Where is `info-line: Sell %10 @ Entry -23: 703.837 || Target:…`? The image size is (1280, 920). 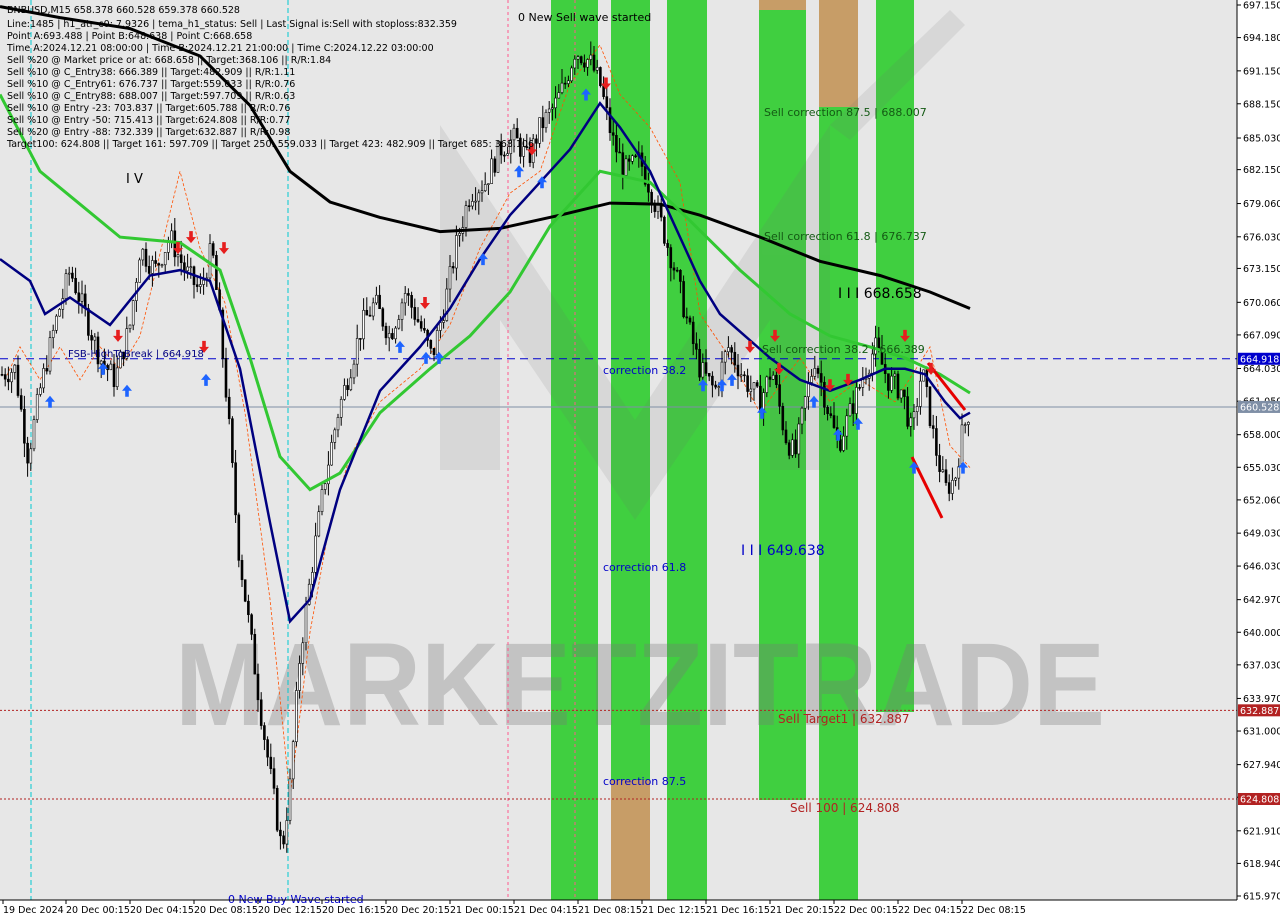 info-line: Sell %10 @ Entry -23: 703.837 || Target:… is located at coordinates (148, 108).